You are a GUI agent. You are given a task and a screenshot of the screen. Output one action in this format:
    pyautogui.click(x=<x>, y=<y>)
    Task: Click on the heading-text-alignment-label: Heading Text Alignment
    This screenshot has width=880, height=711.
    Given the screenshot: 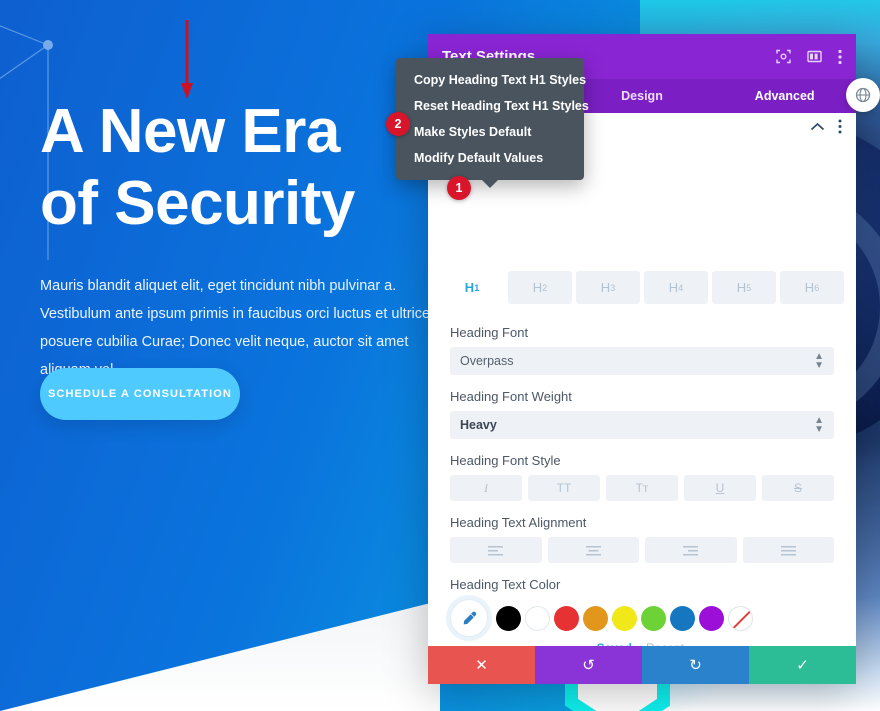 What is the action you would take?
    pyautogui.click(x=518, y=522)
    